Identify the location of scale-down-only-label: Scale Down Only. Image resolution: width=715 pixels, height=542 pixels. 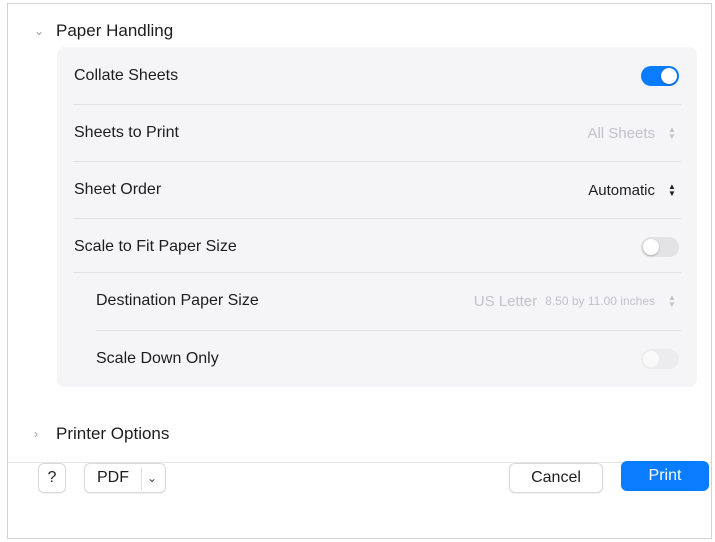
(157, 358).